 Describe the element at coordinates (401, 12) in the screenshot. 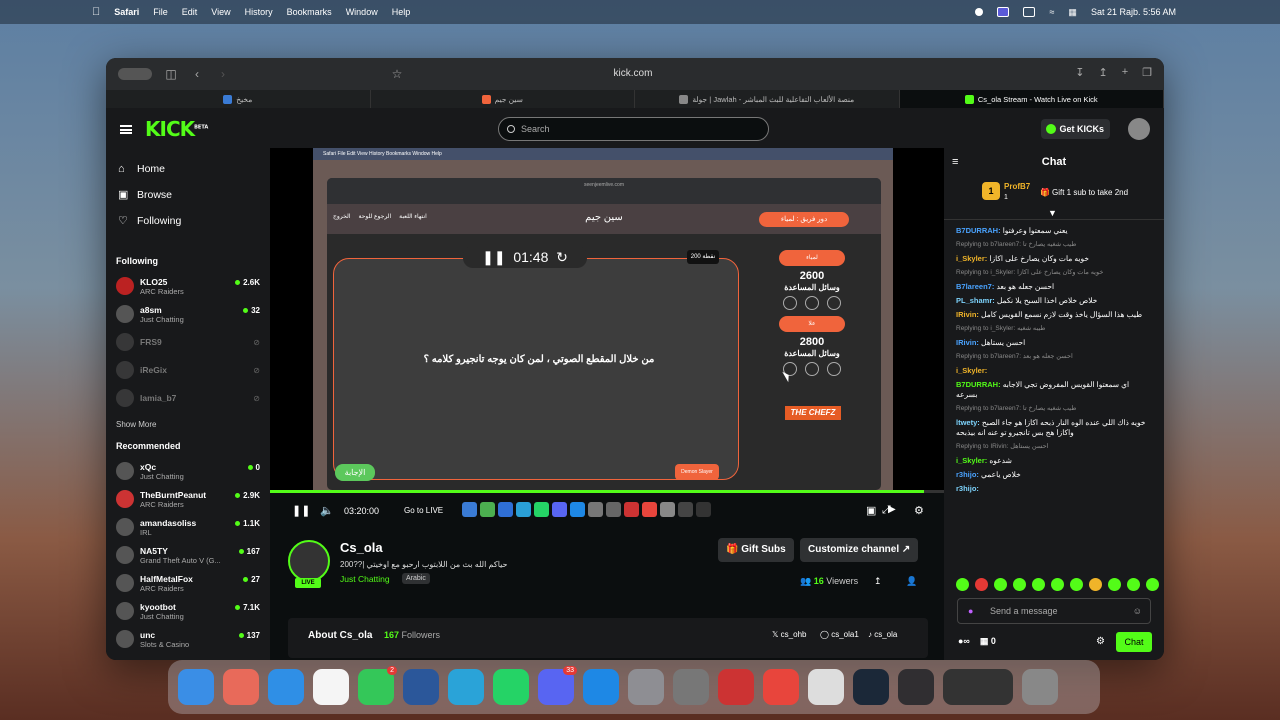

I see `menu-help: Help` at that location.